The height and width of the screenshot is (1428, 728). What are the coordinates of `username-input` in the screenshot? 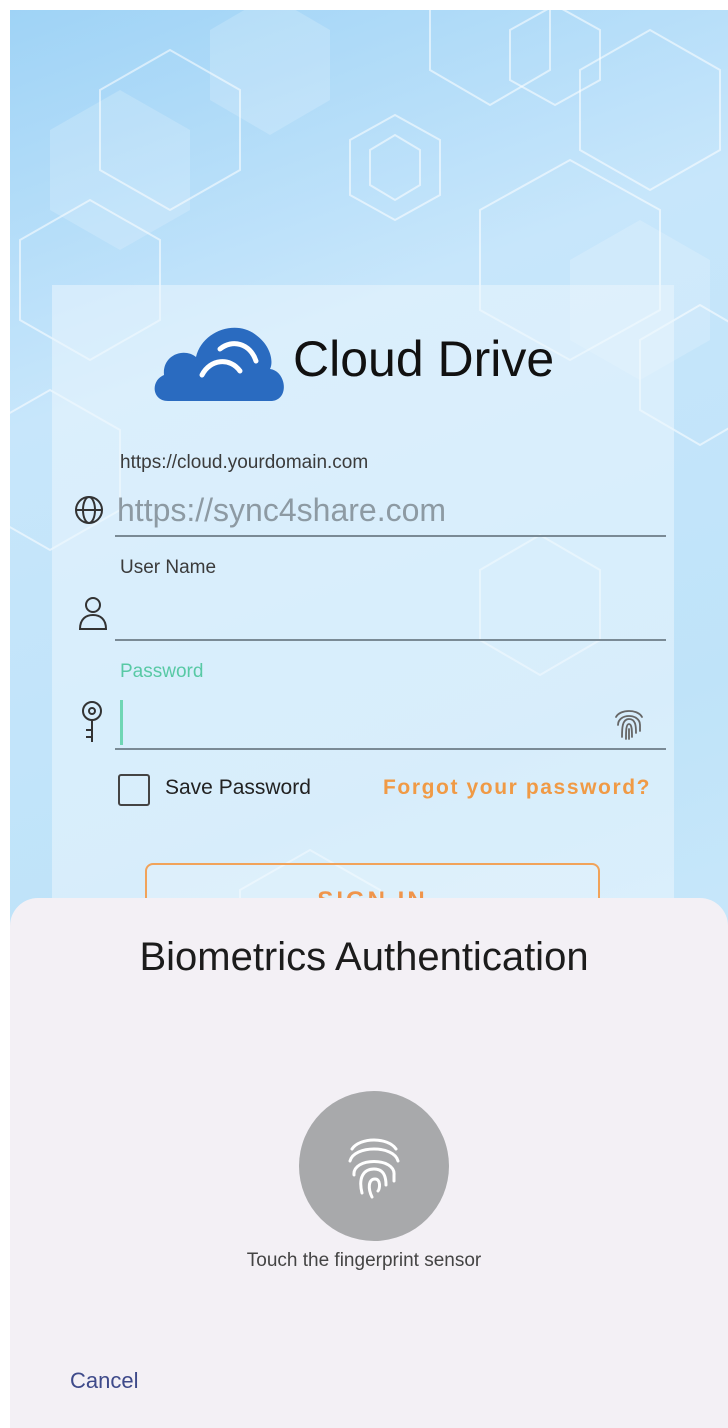 It's located at (391, 612).